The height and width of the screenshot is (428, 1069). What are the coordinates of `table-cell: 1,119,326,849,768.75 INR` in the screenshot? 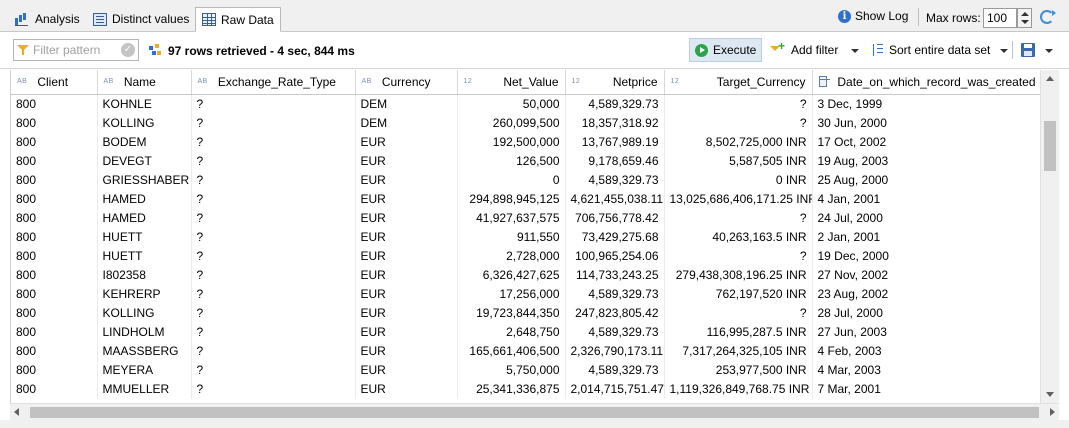 It's located at (738, 389).